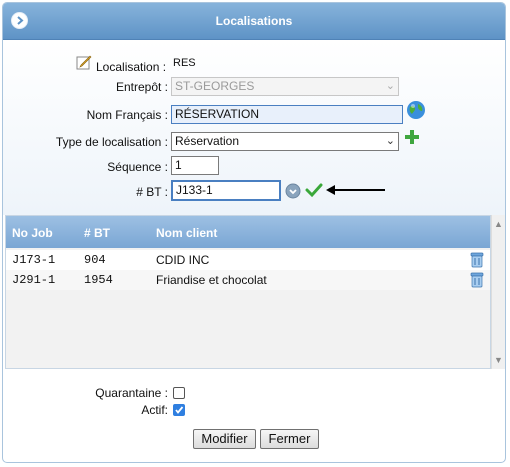 The height and width of the screenshot is (467, 510). What do you see at coordinates (498, 292) in the screenshot?
I see `table-scrollbar: ▲ ▼` at bounding box center [498, 292].